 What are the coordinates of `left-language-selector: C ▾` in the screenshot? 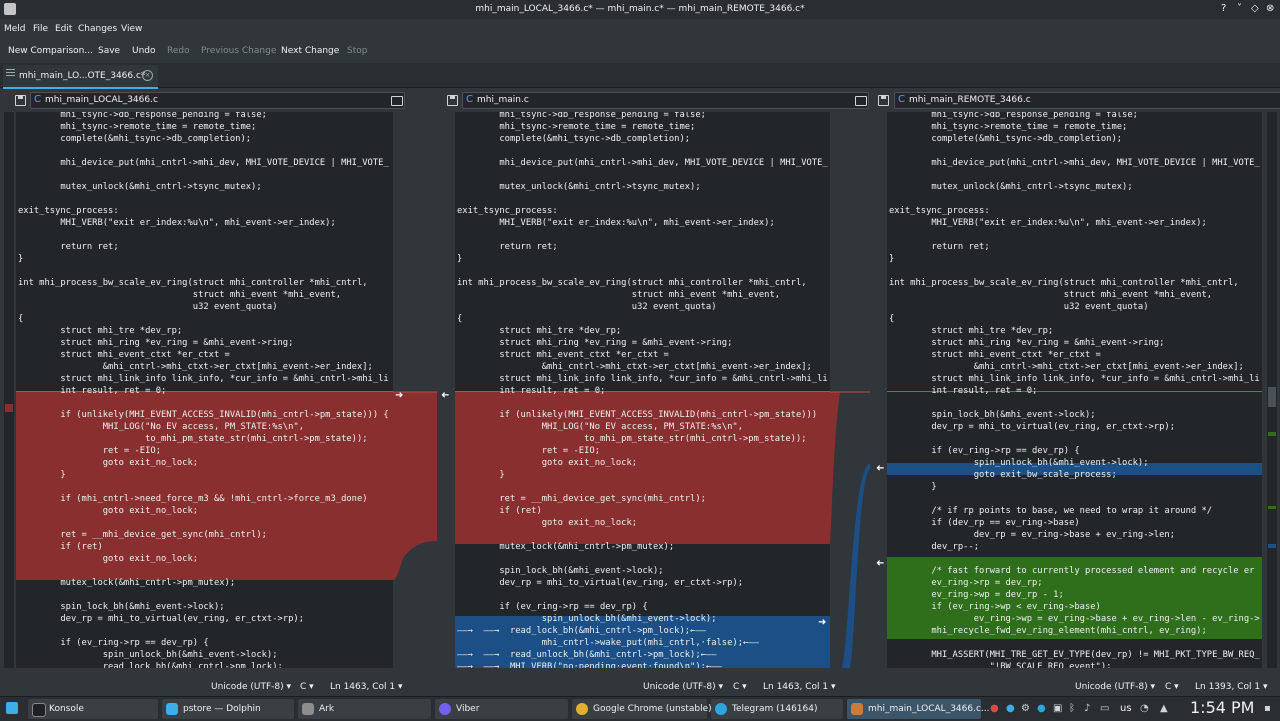 It's located at (307, 687).